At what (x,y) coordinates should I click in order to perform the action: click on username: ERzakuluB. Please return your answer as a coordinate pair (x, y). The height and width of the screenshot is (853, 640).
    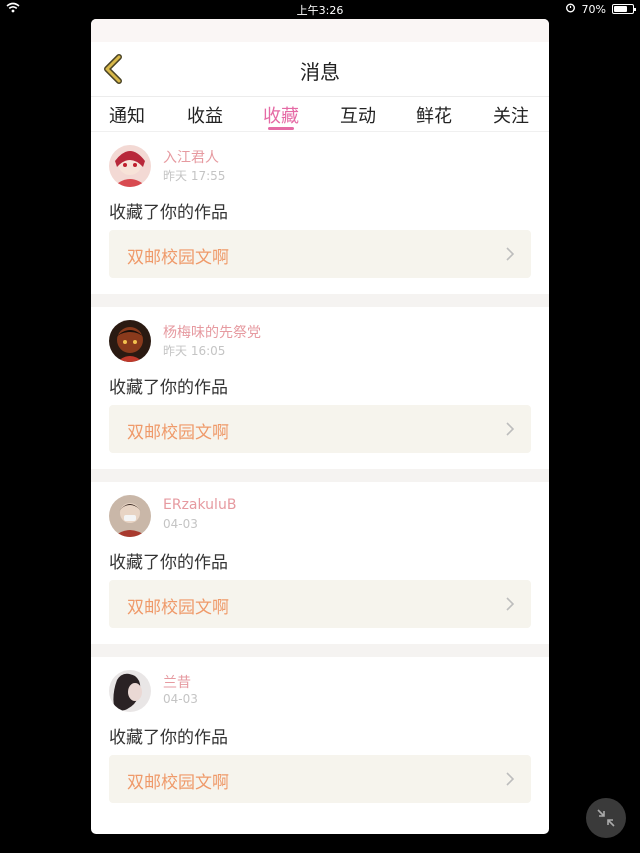
    Looking at the image, I should click on (199, 505).